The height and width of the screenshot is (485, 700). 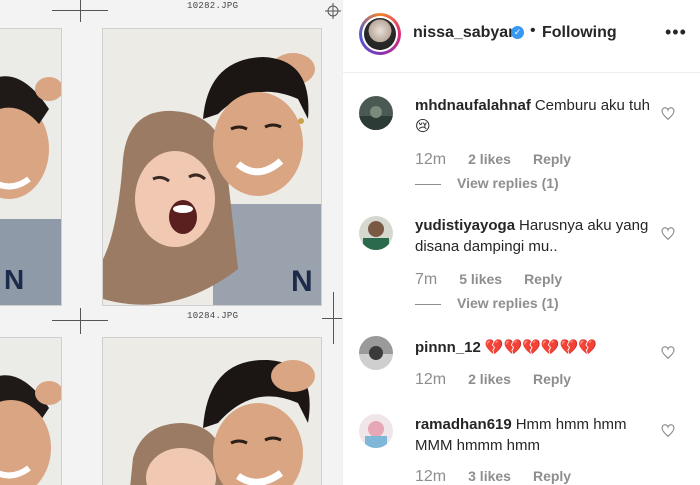 What do you see at coordinates (463, 424) in the screenshot?
I see `comment-username: ramadhan619` at bounding box center [463, 424].